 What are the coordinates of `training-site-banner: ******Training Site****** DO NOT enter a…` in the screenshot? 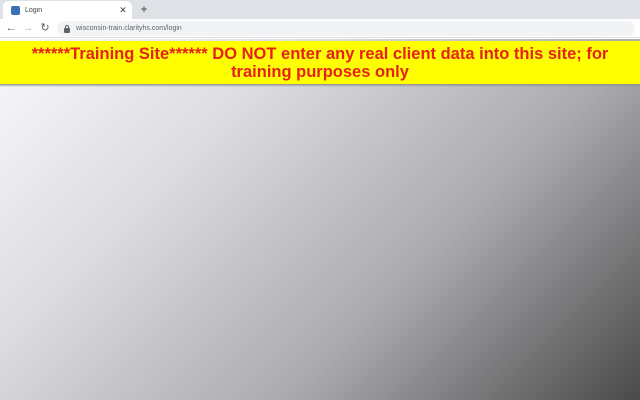 It's located at (320, 62).